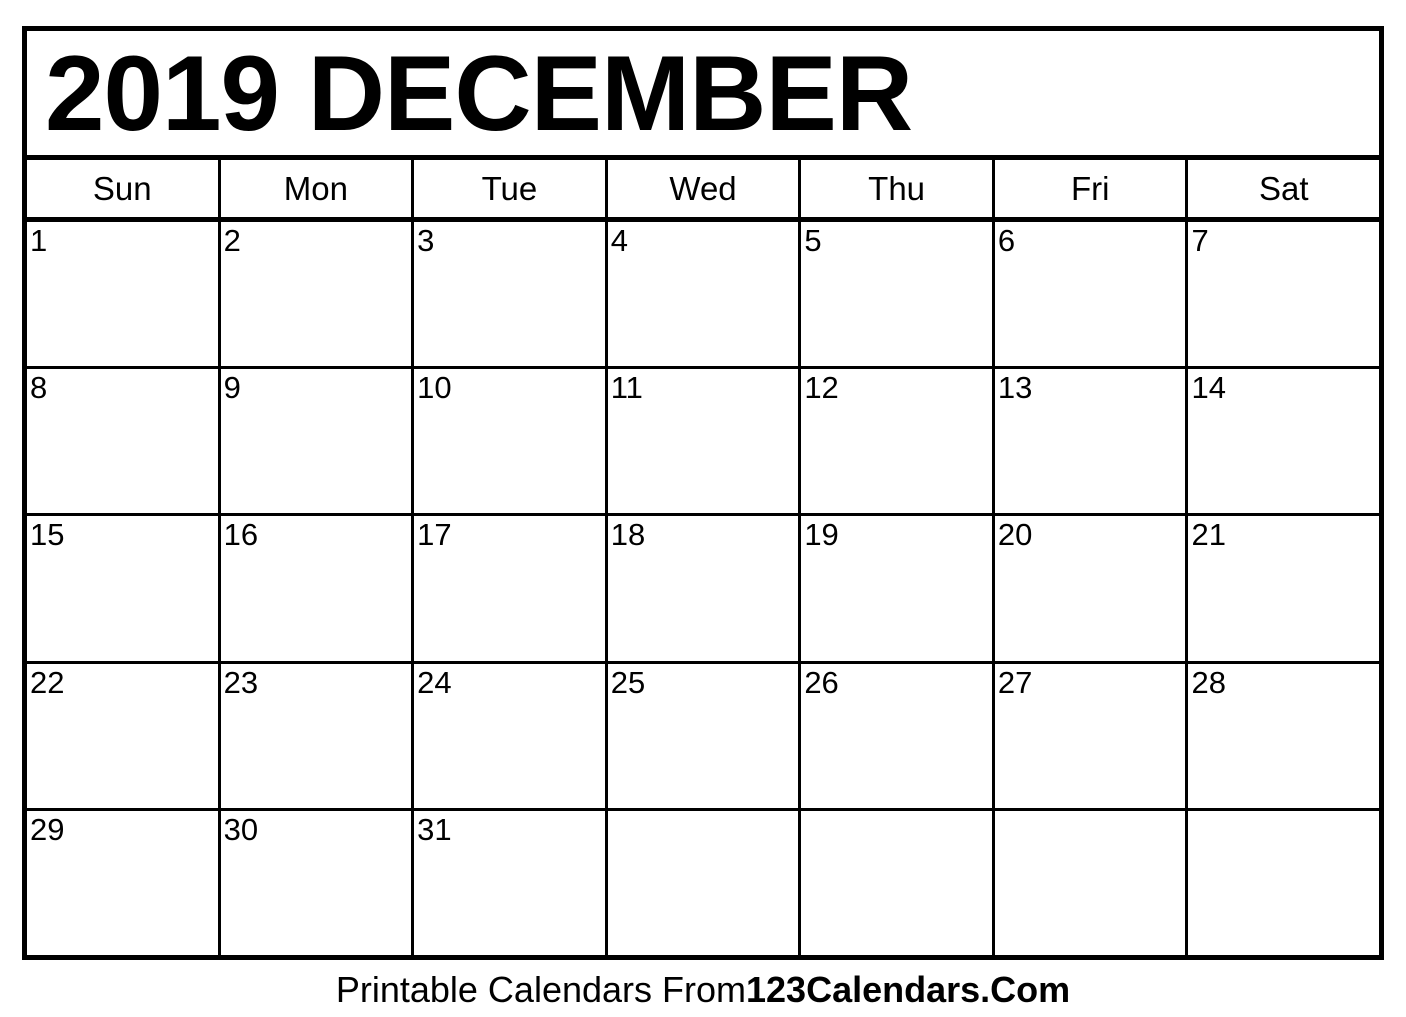 Image resolution: width=1406 pixels, height=1017 pixels. What do you see at coordinates (1283, 441) in the screenshot?
I see `day-cell: 14` at bounding box center [1283, 441].